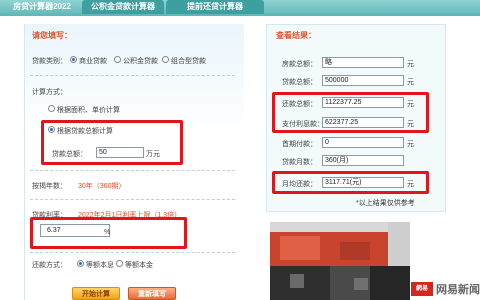 The image size is (480, 300). I want to click on option-provident-loan: 公积金贷款, so click(140, 61).